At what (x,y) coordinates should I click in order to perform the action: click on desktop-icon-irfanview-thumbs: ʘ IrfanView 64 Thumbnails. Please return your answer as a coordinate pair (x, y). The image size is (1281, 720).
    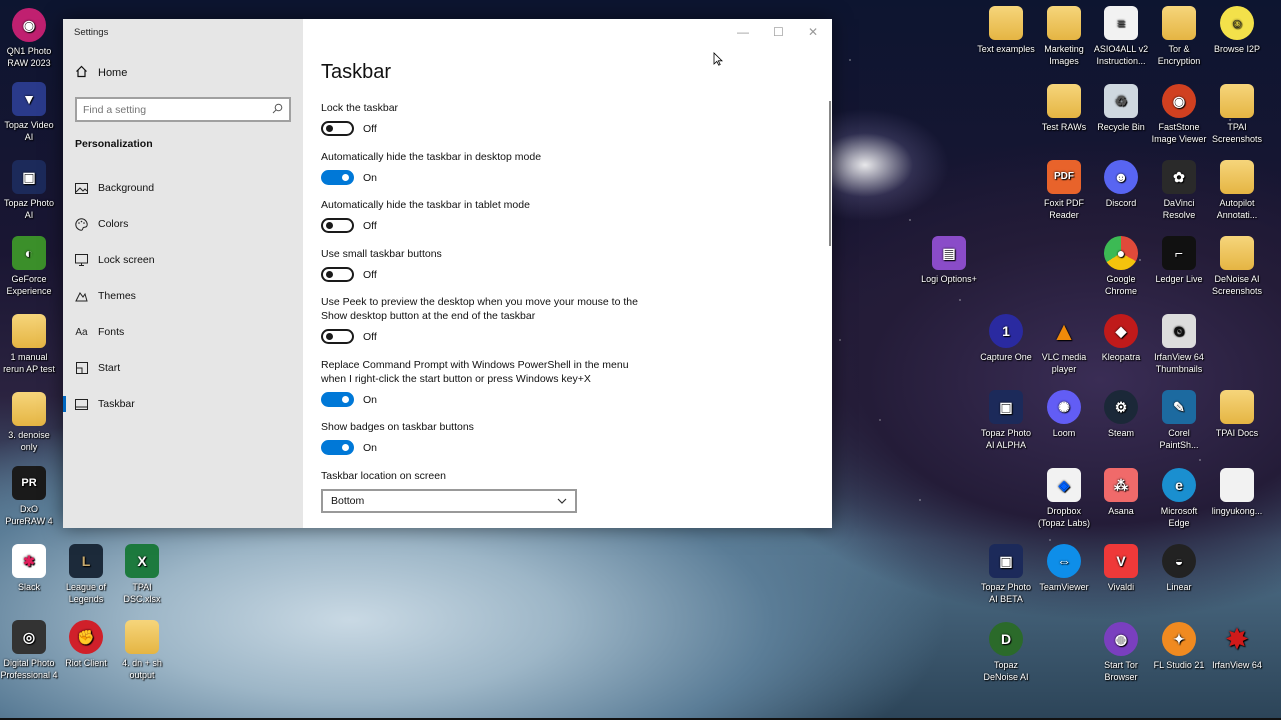
    Looking at the image, I should click on (1179, 344).